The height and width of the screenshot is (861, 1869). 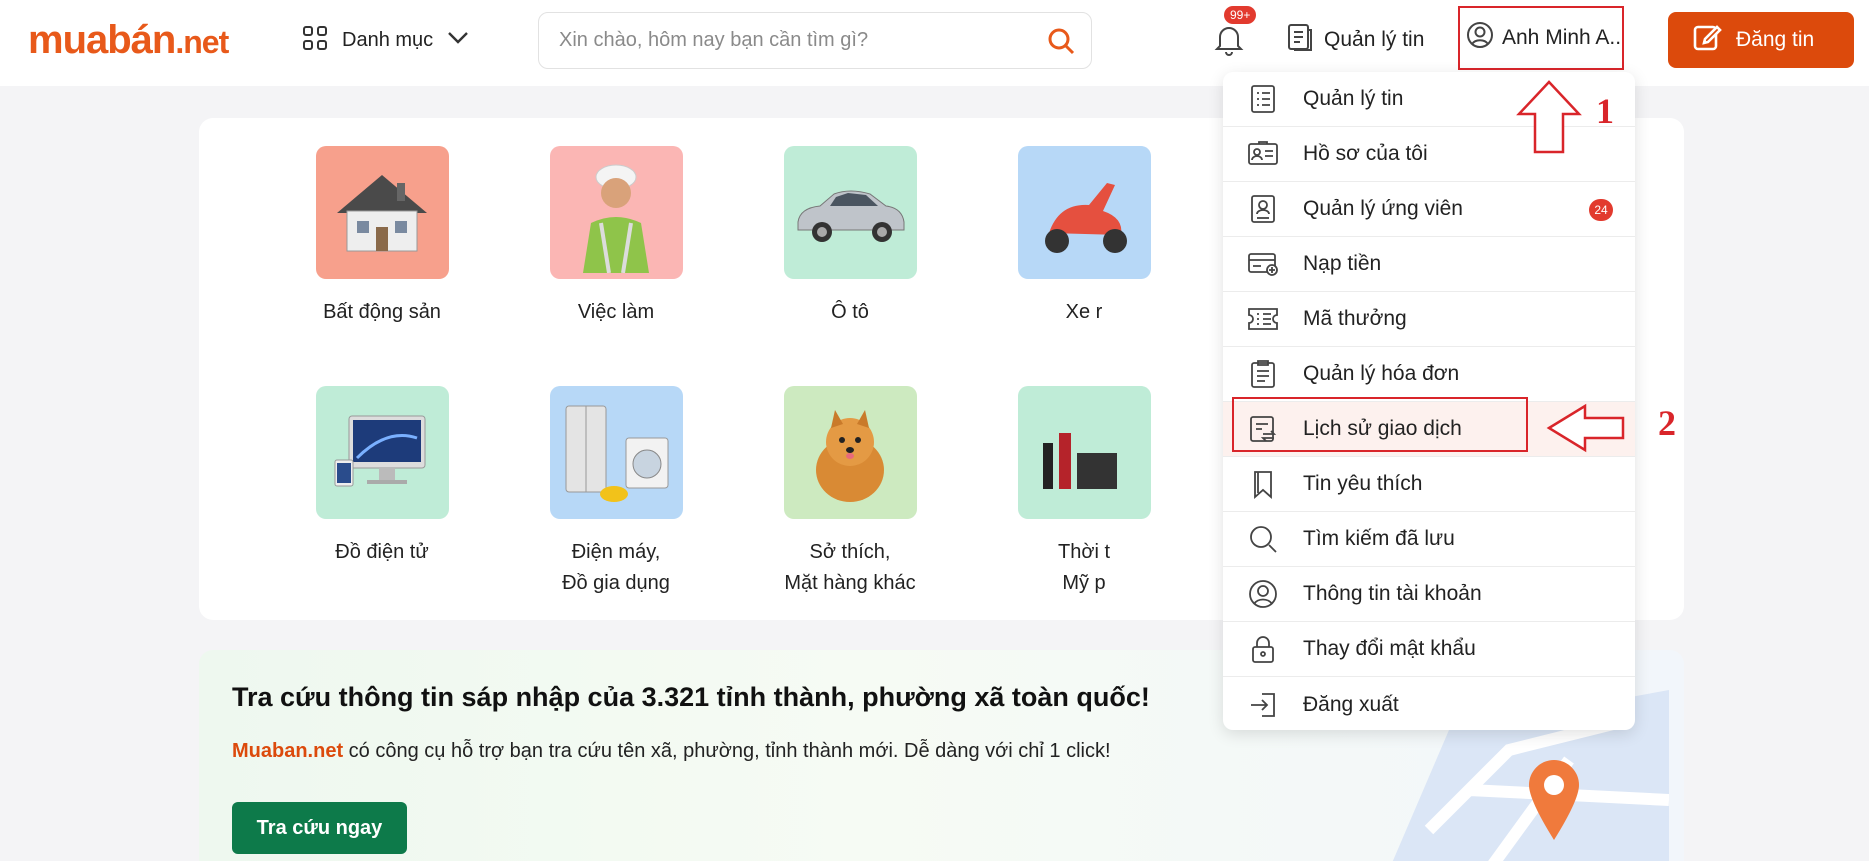 I want to click on invoice-icon, so click(x=1263, y=374).